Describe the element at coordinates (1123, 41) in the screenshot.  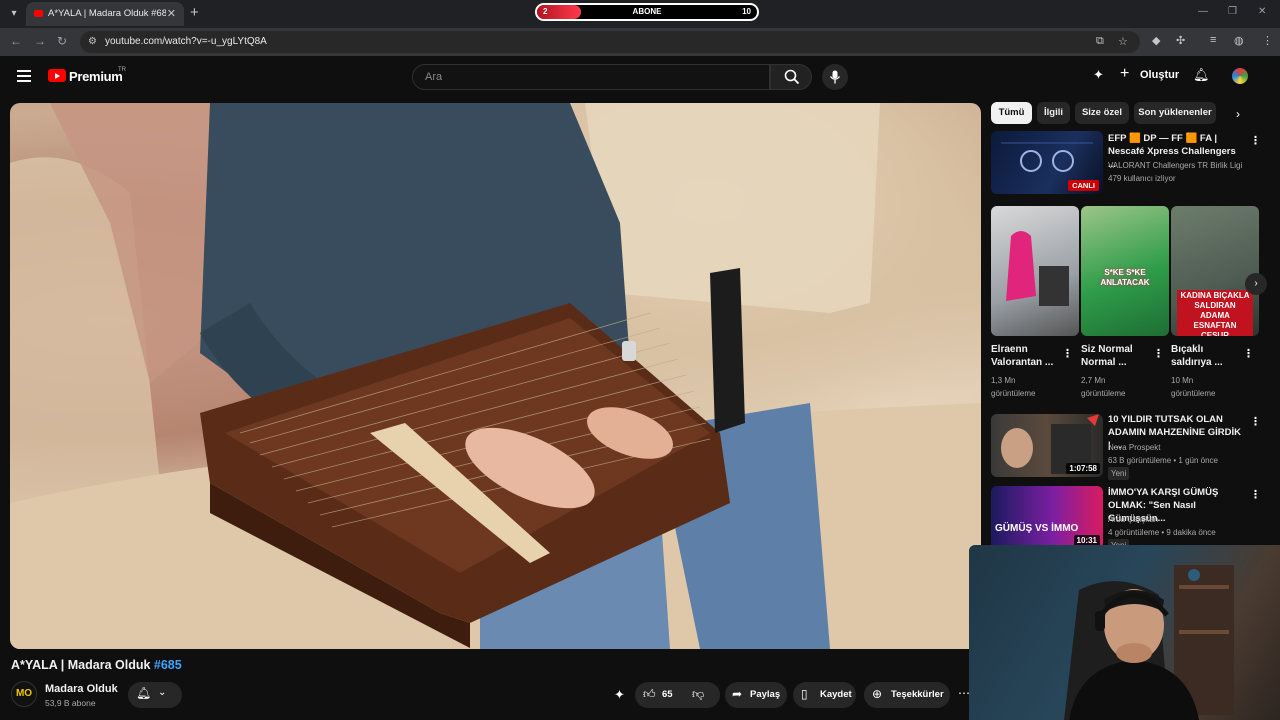
I see `bookmark-star-icon: ☆` at that location.